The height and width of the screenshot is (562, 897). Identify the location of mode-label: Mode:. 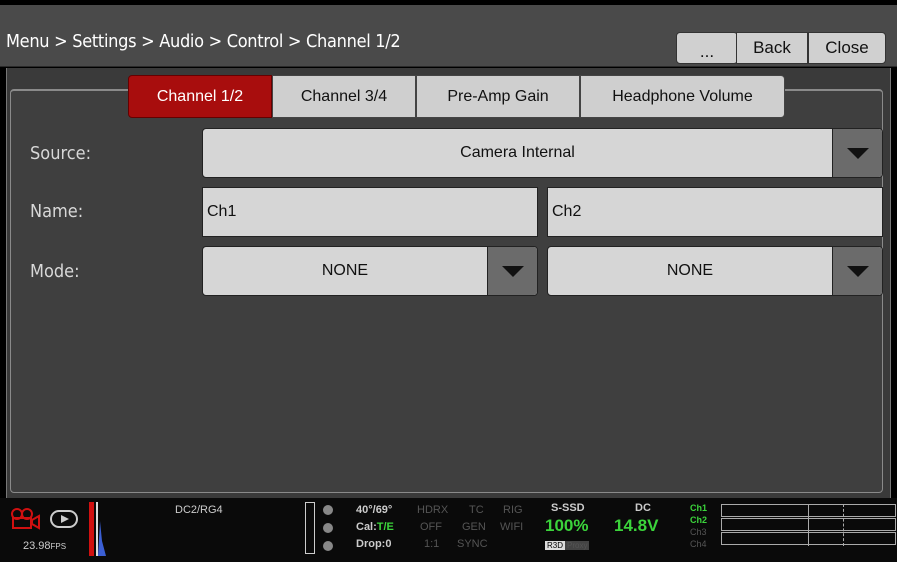
(55, 271).